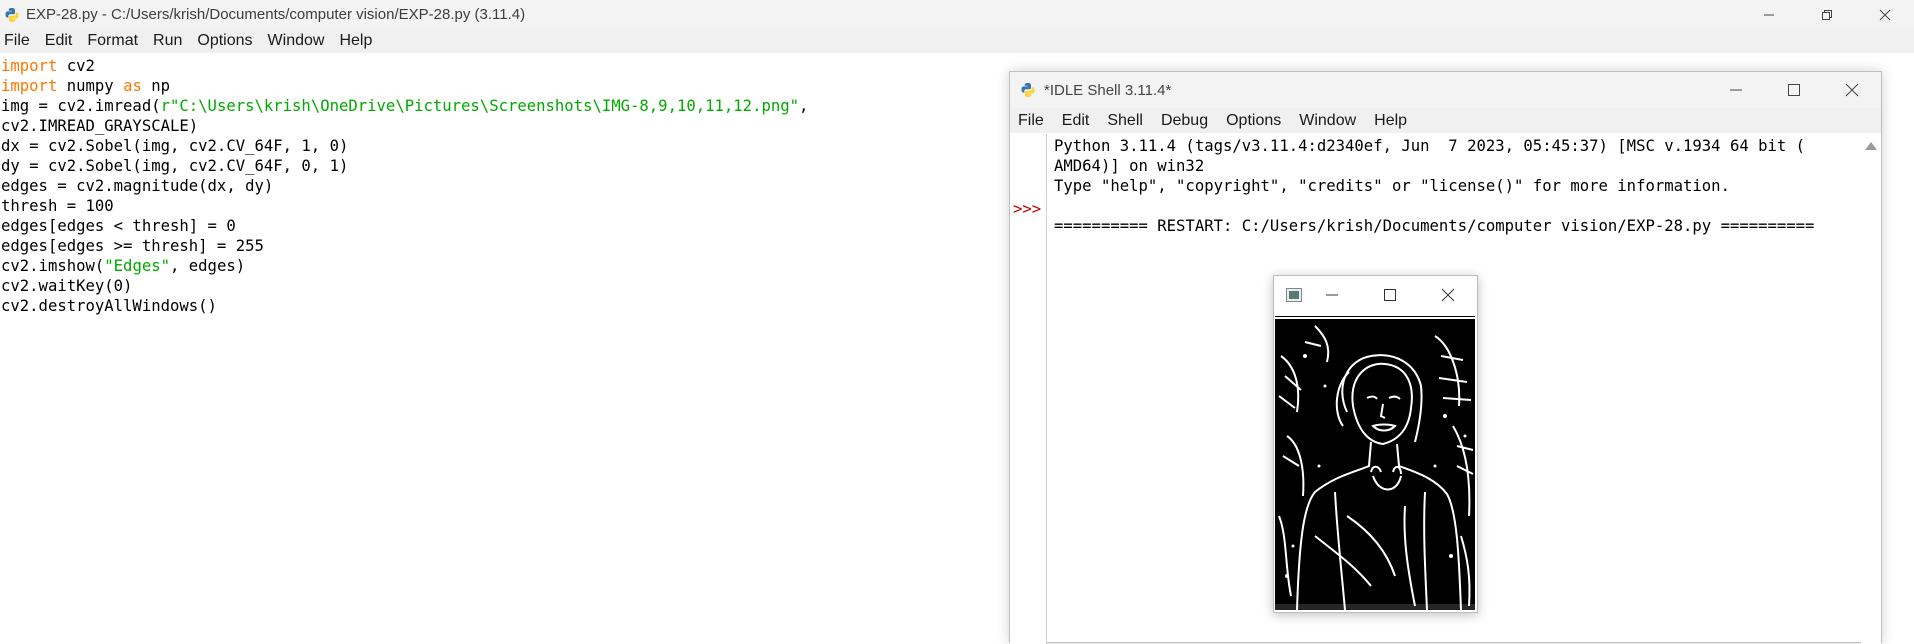 The image size is (1914, 644). I want to click on code-line: cv2.waitKey(0), so click(501, 286).